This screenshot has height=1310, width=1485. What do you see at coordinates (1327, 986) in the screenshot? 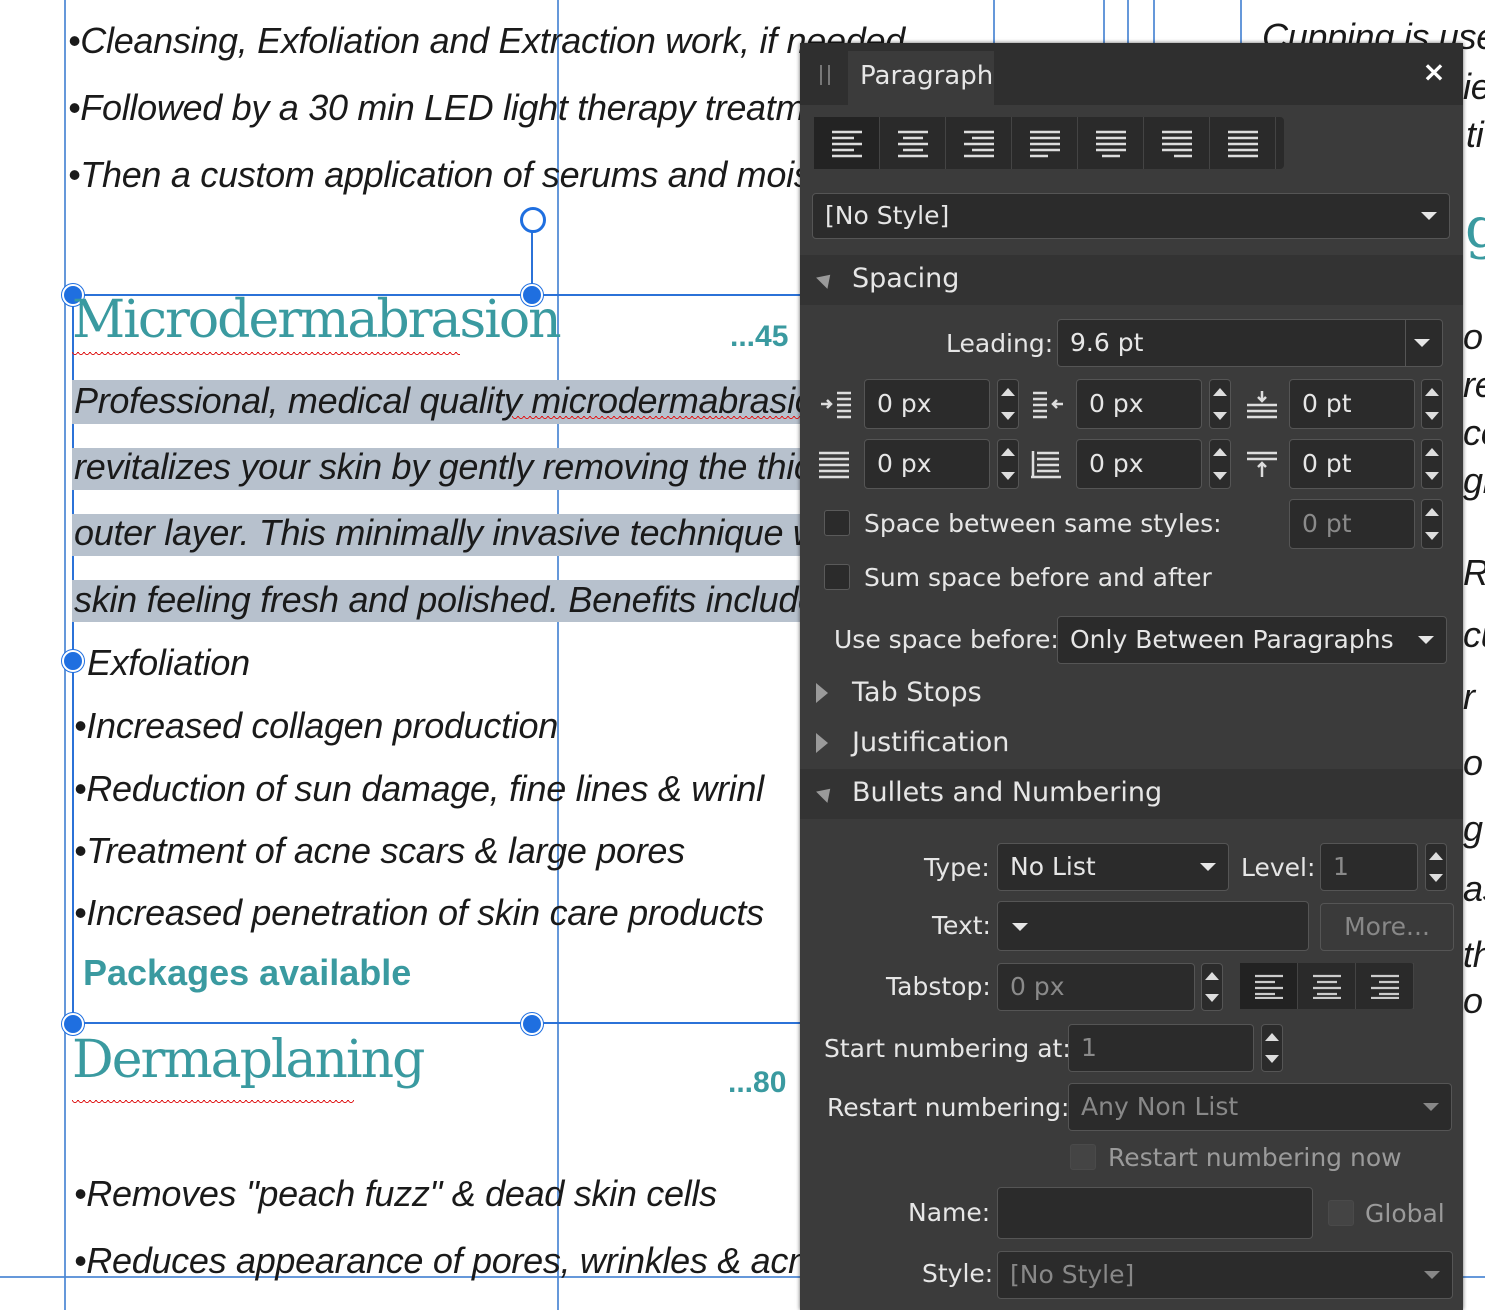
I see `tab-align-center-button` at bounding box center [1327, 986].